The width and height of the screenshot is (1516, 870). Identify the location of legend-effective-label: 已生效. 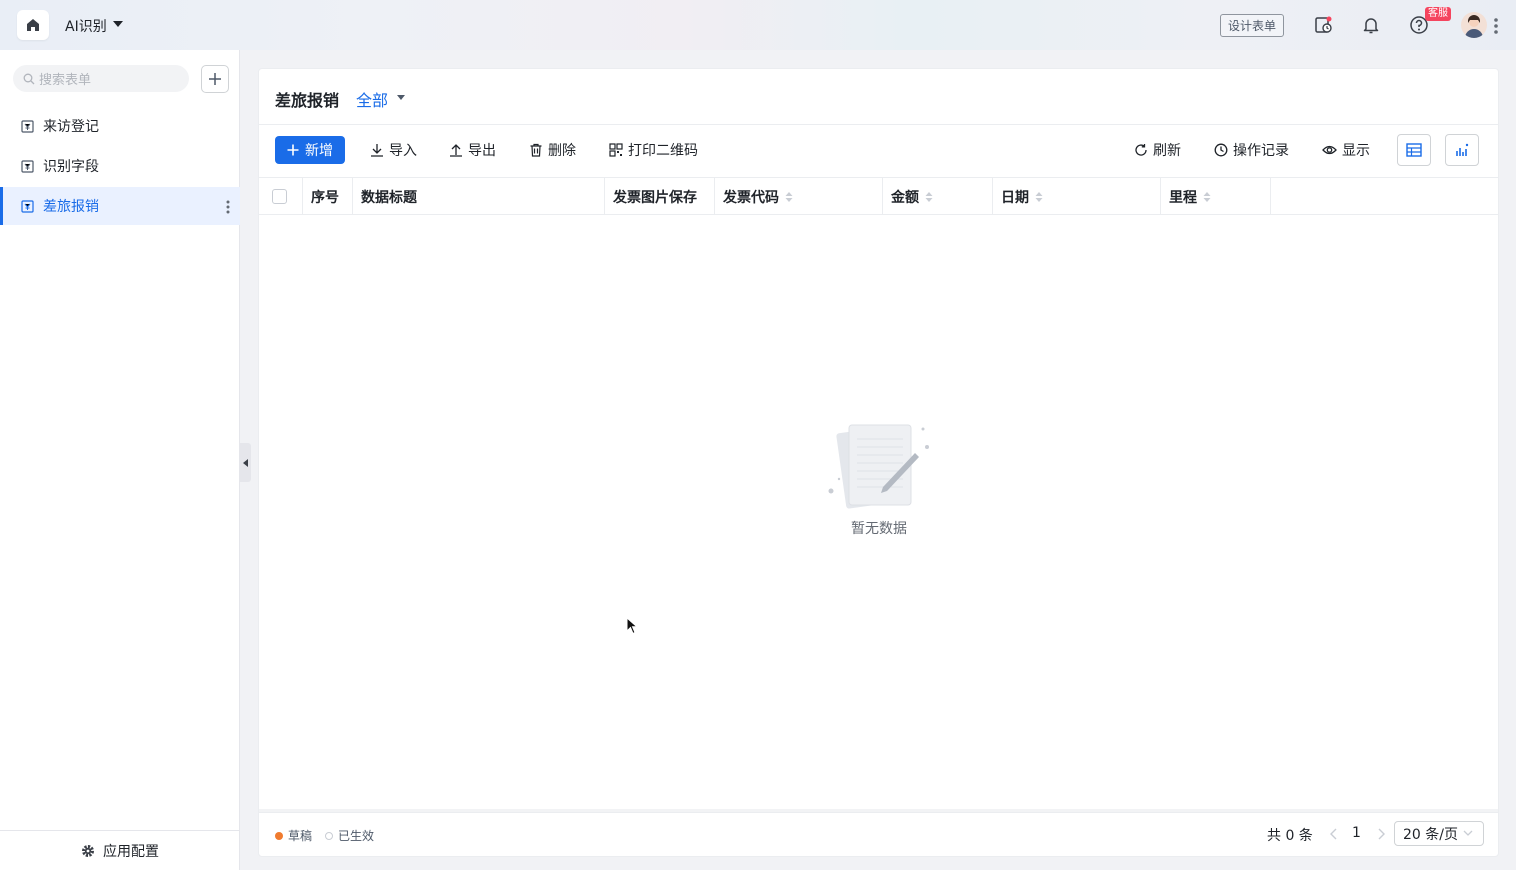
(356, 836).